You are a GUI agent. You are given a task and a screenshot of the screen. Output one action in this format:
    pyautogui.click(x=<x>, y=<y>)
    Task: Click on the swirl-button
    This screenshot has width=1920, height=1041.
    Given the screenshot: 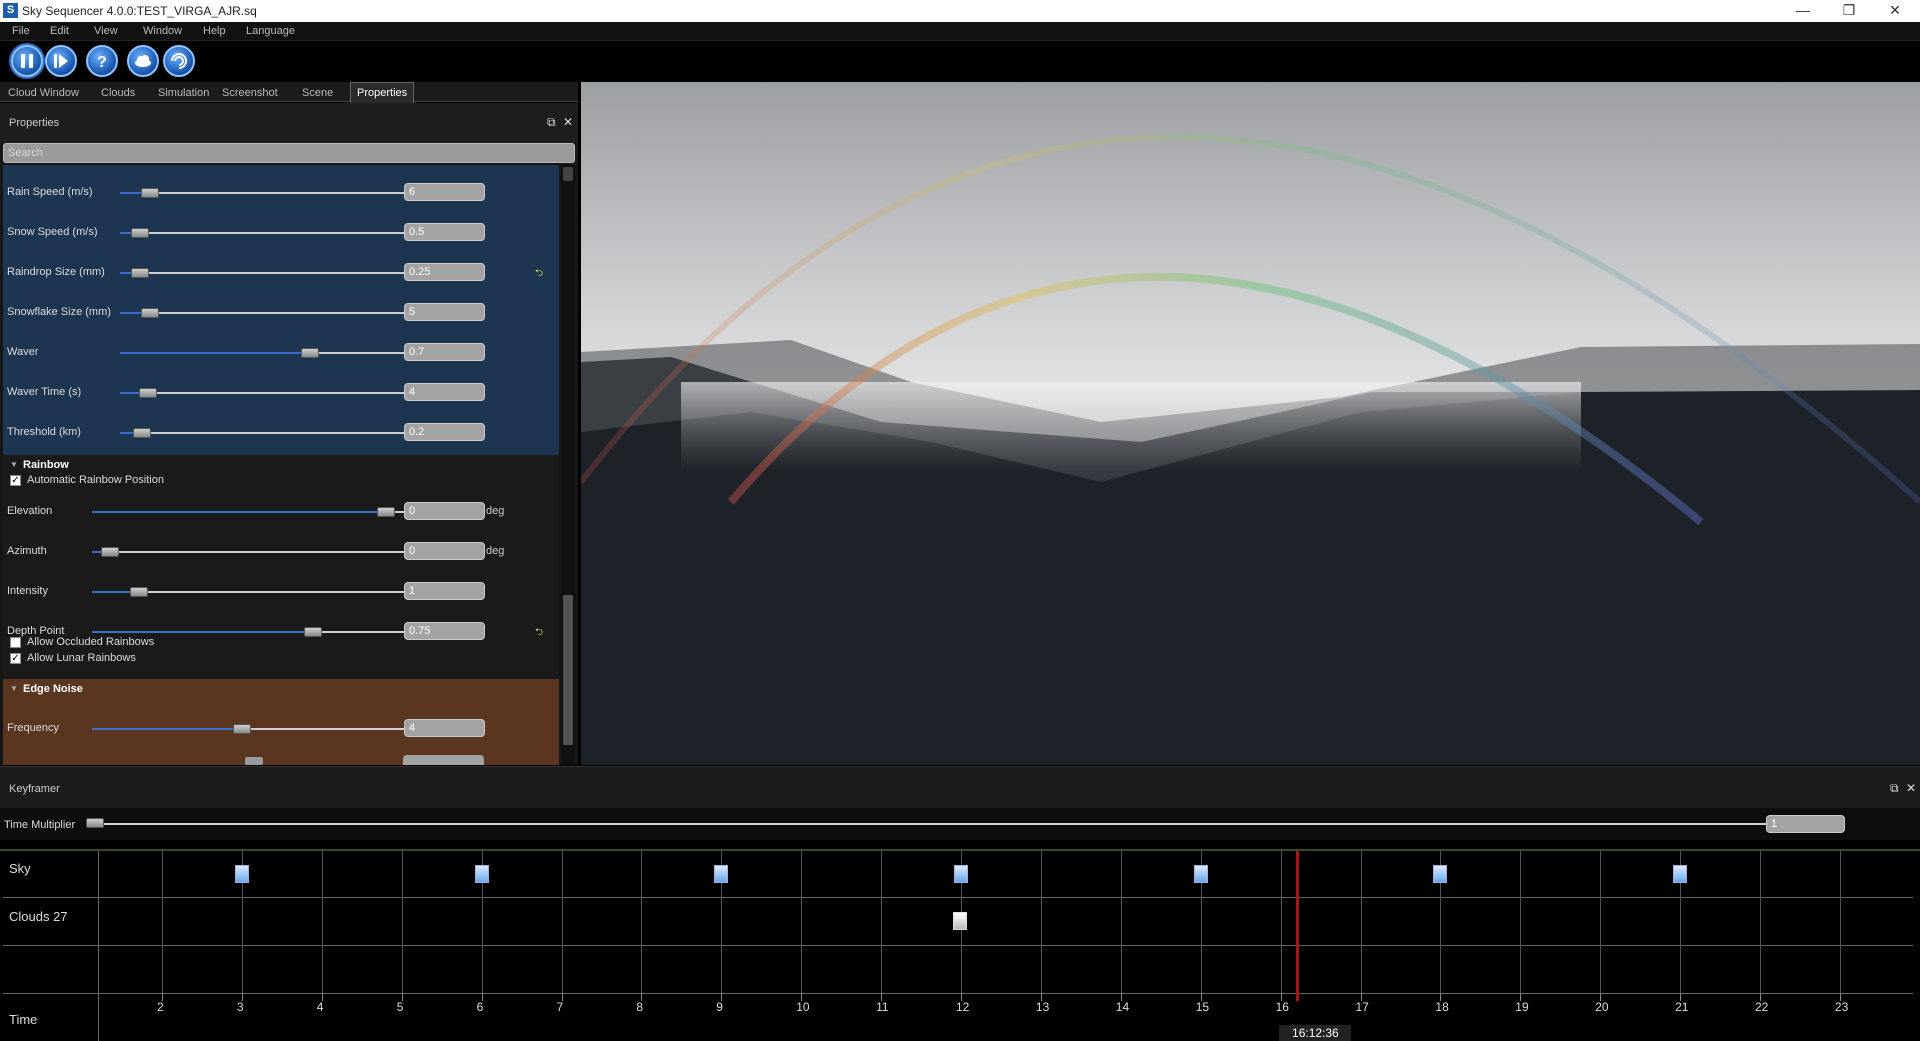 What is the action you would take?
    pyautogui.click(x=179, y=61)
    